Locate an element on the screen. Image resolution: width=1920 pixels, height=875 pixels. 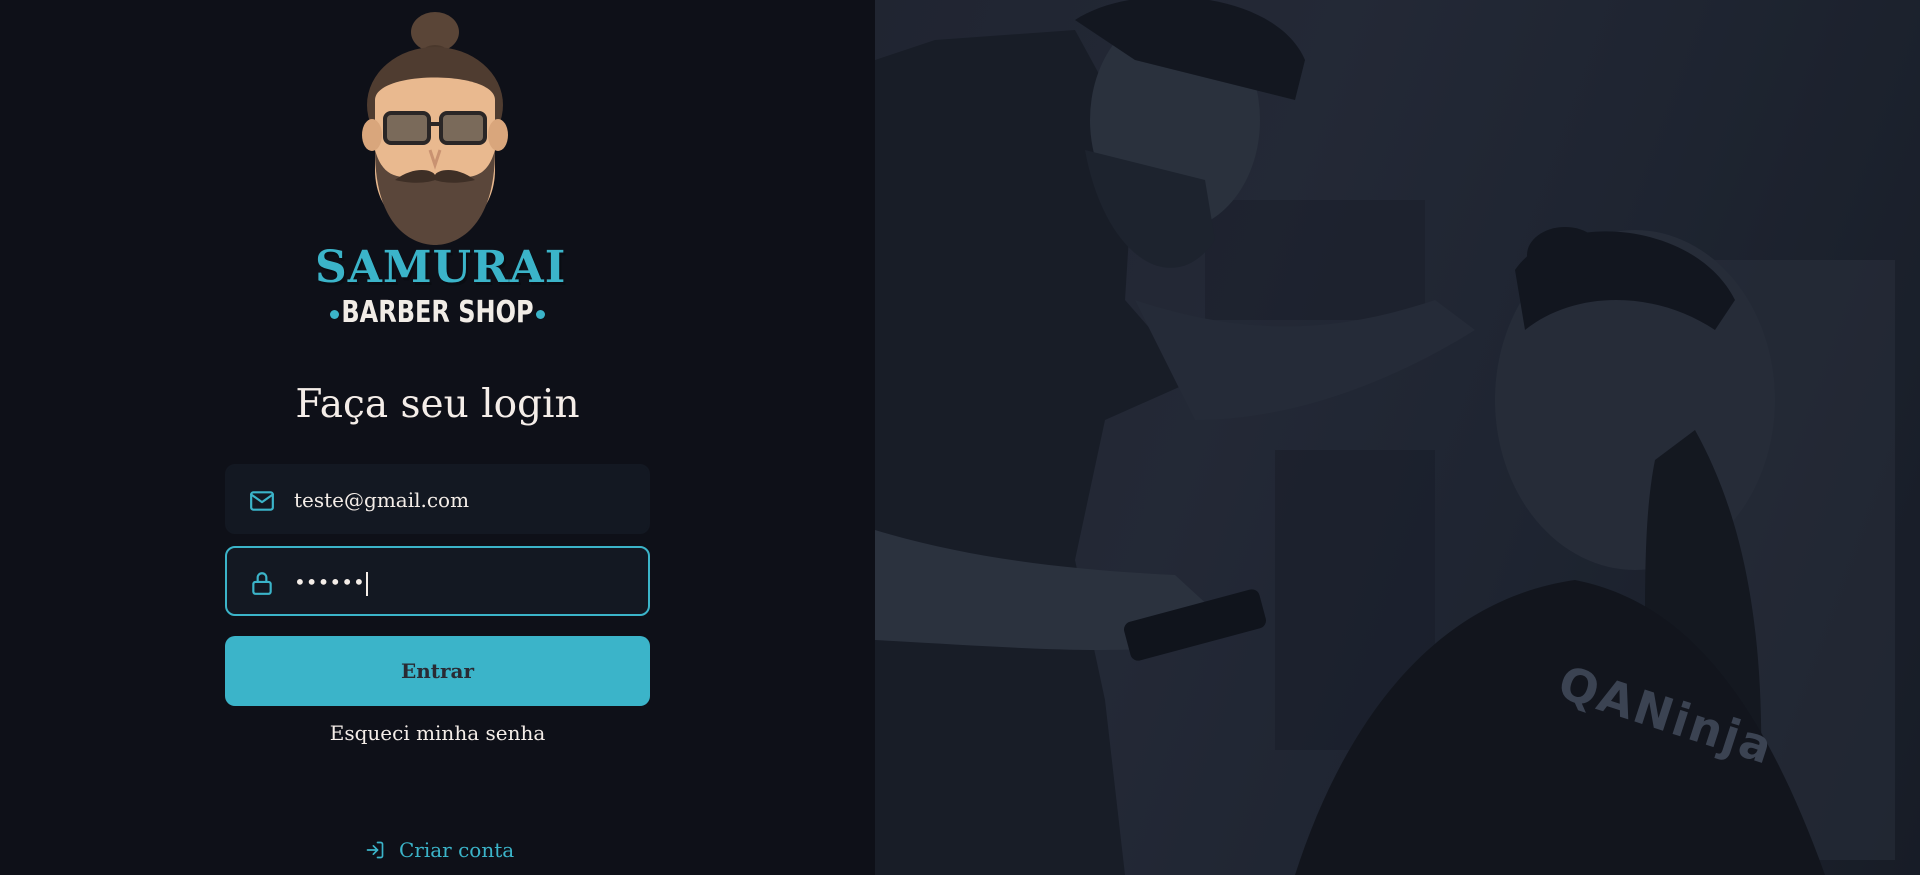
password-field: •••••• is located at coordinates (437, 581).